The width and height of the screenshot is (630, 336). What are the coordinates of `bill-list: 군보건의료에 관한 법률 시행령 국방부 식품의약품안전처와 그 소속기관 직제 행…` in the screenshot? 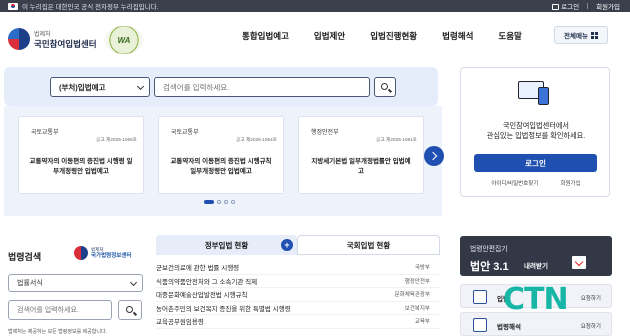 It's located at (298, 295).